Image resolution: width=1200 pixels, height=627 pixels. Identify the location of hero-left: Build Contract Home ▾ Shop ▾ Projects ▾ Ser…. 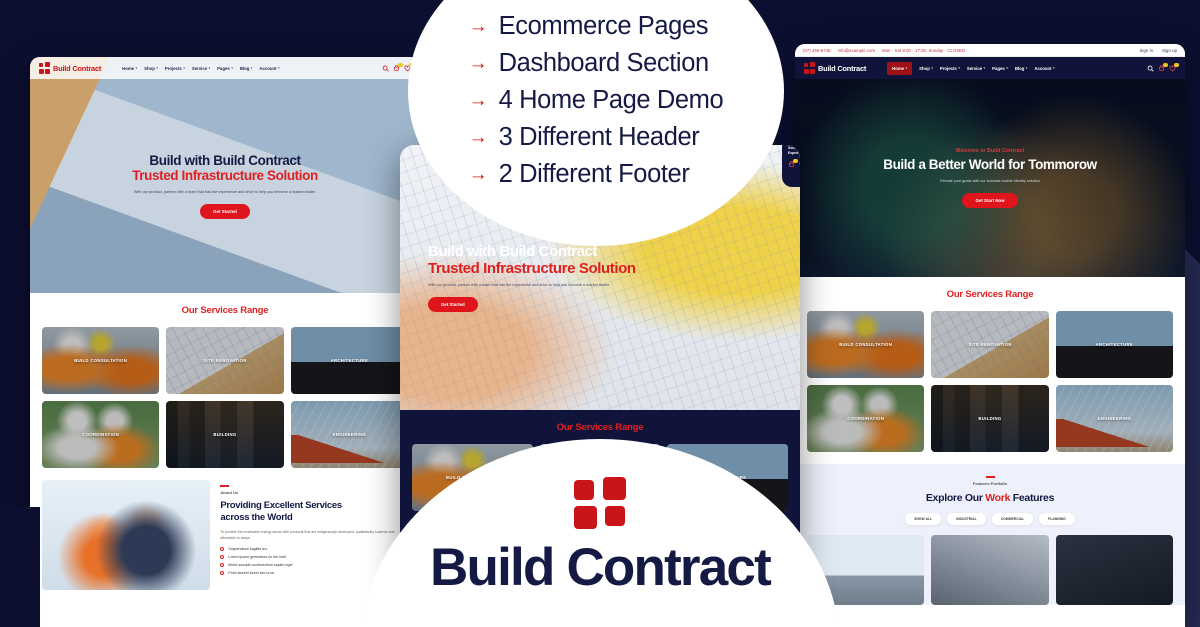
(225, 175).